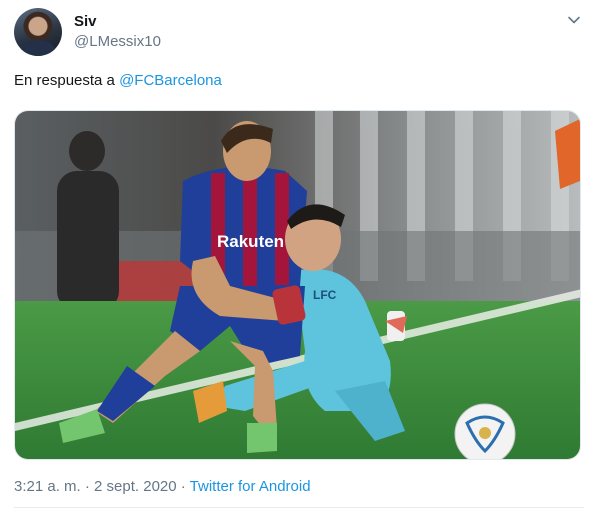 The image size is (597, 513). I want to click on opponent-shirt-text: LFC, so click(325, 295).